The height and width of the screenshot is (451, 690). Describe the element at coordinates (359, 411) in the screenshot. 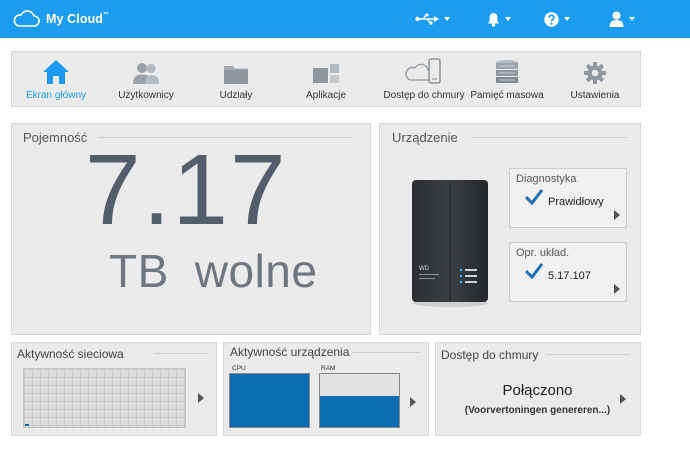

I see `ram-meter-fill` at that location.